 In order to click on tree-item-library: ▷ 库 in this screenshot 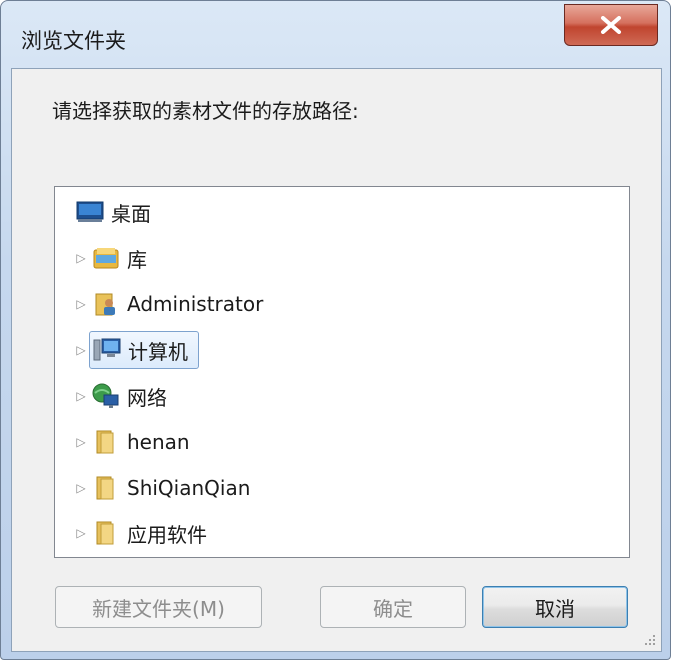, I will do `click(110, 258)`.